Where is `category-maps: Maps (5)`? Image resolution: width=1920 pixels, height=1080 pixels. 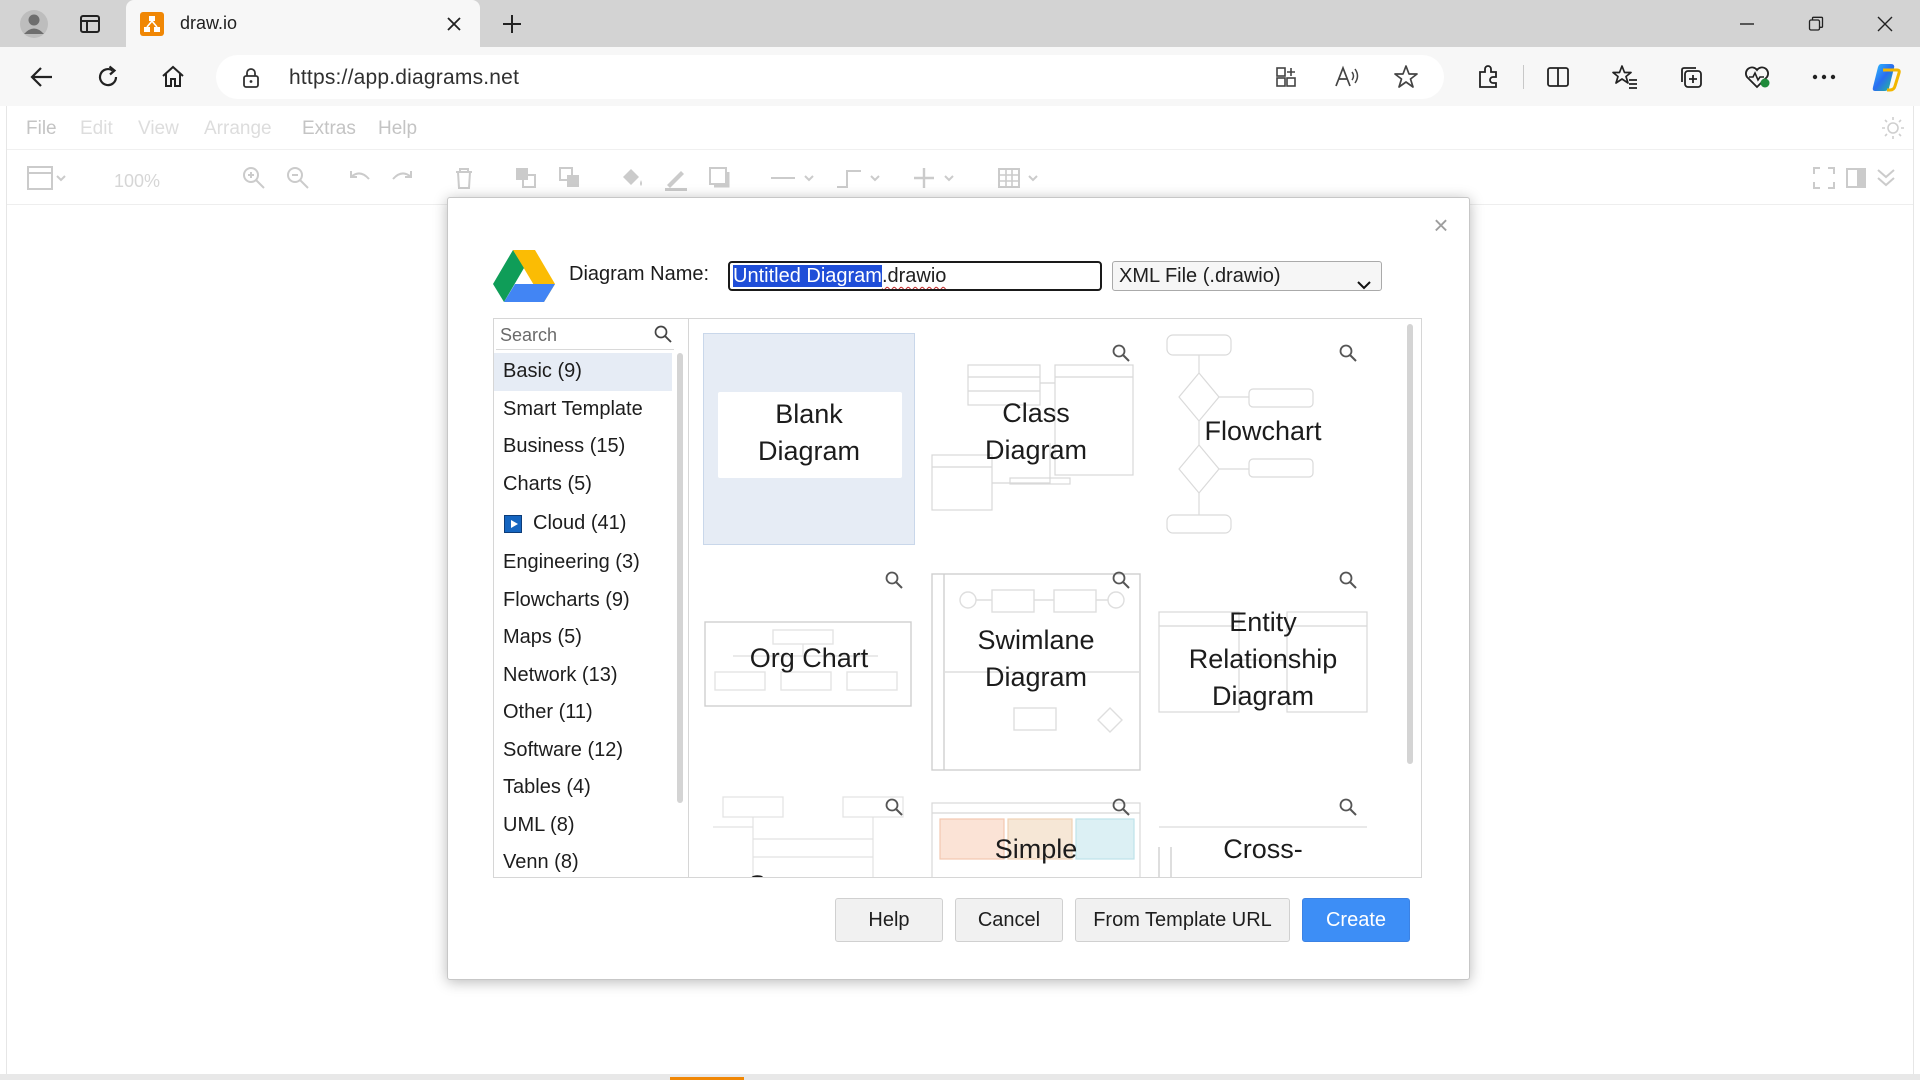
category-maps: Maps (5) is located at coordinates (583, 638).